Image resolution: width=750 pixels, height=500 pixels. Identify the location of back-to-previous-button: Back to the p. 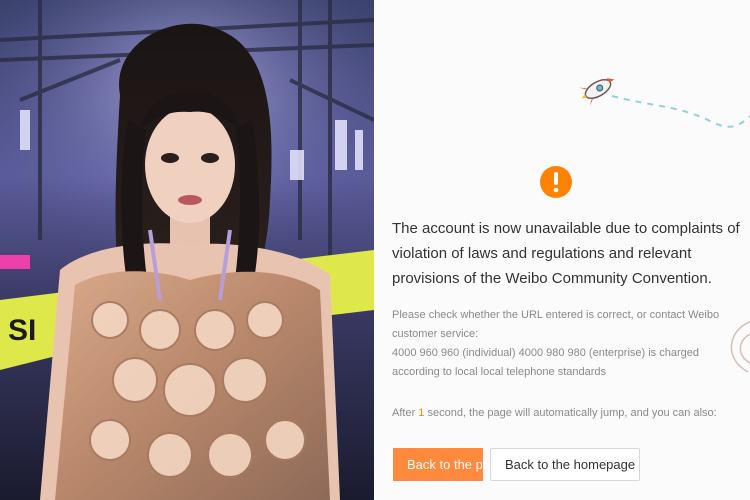
(438, 464).